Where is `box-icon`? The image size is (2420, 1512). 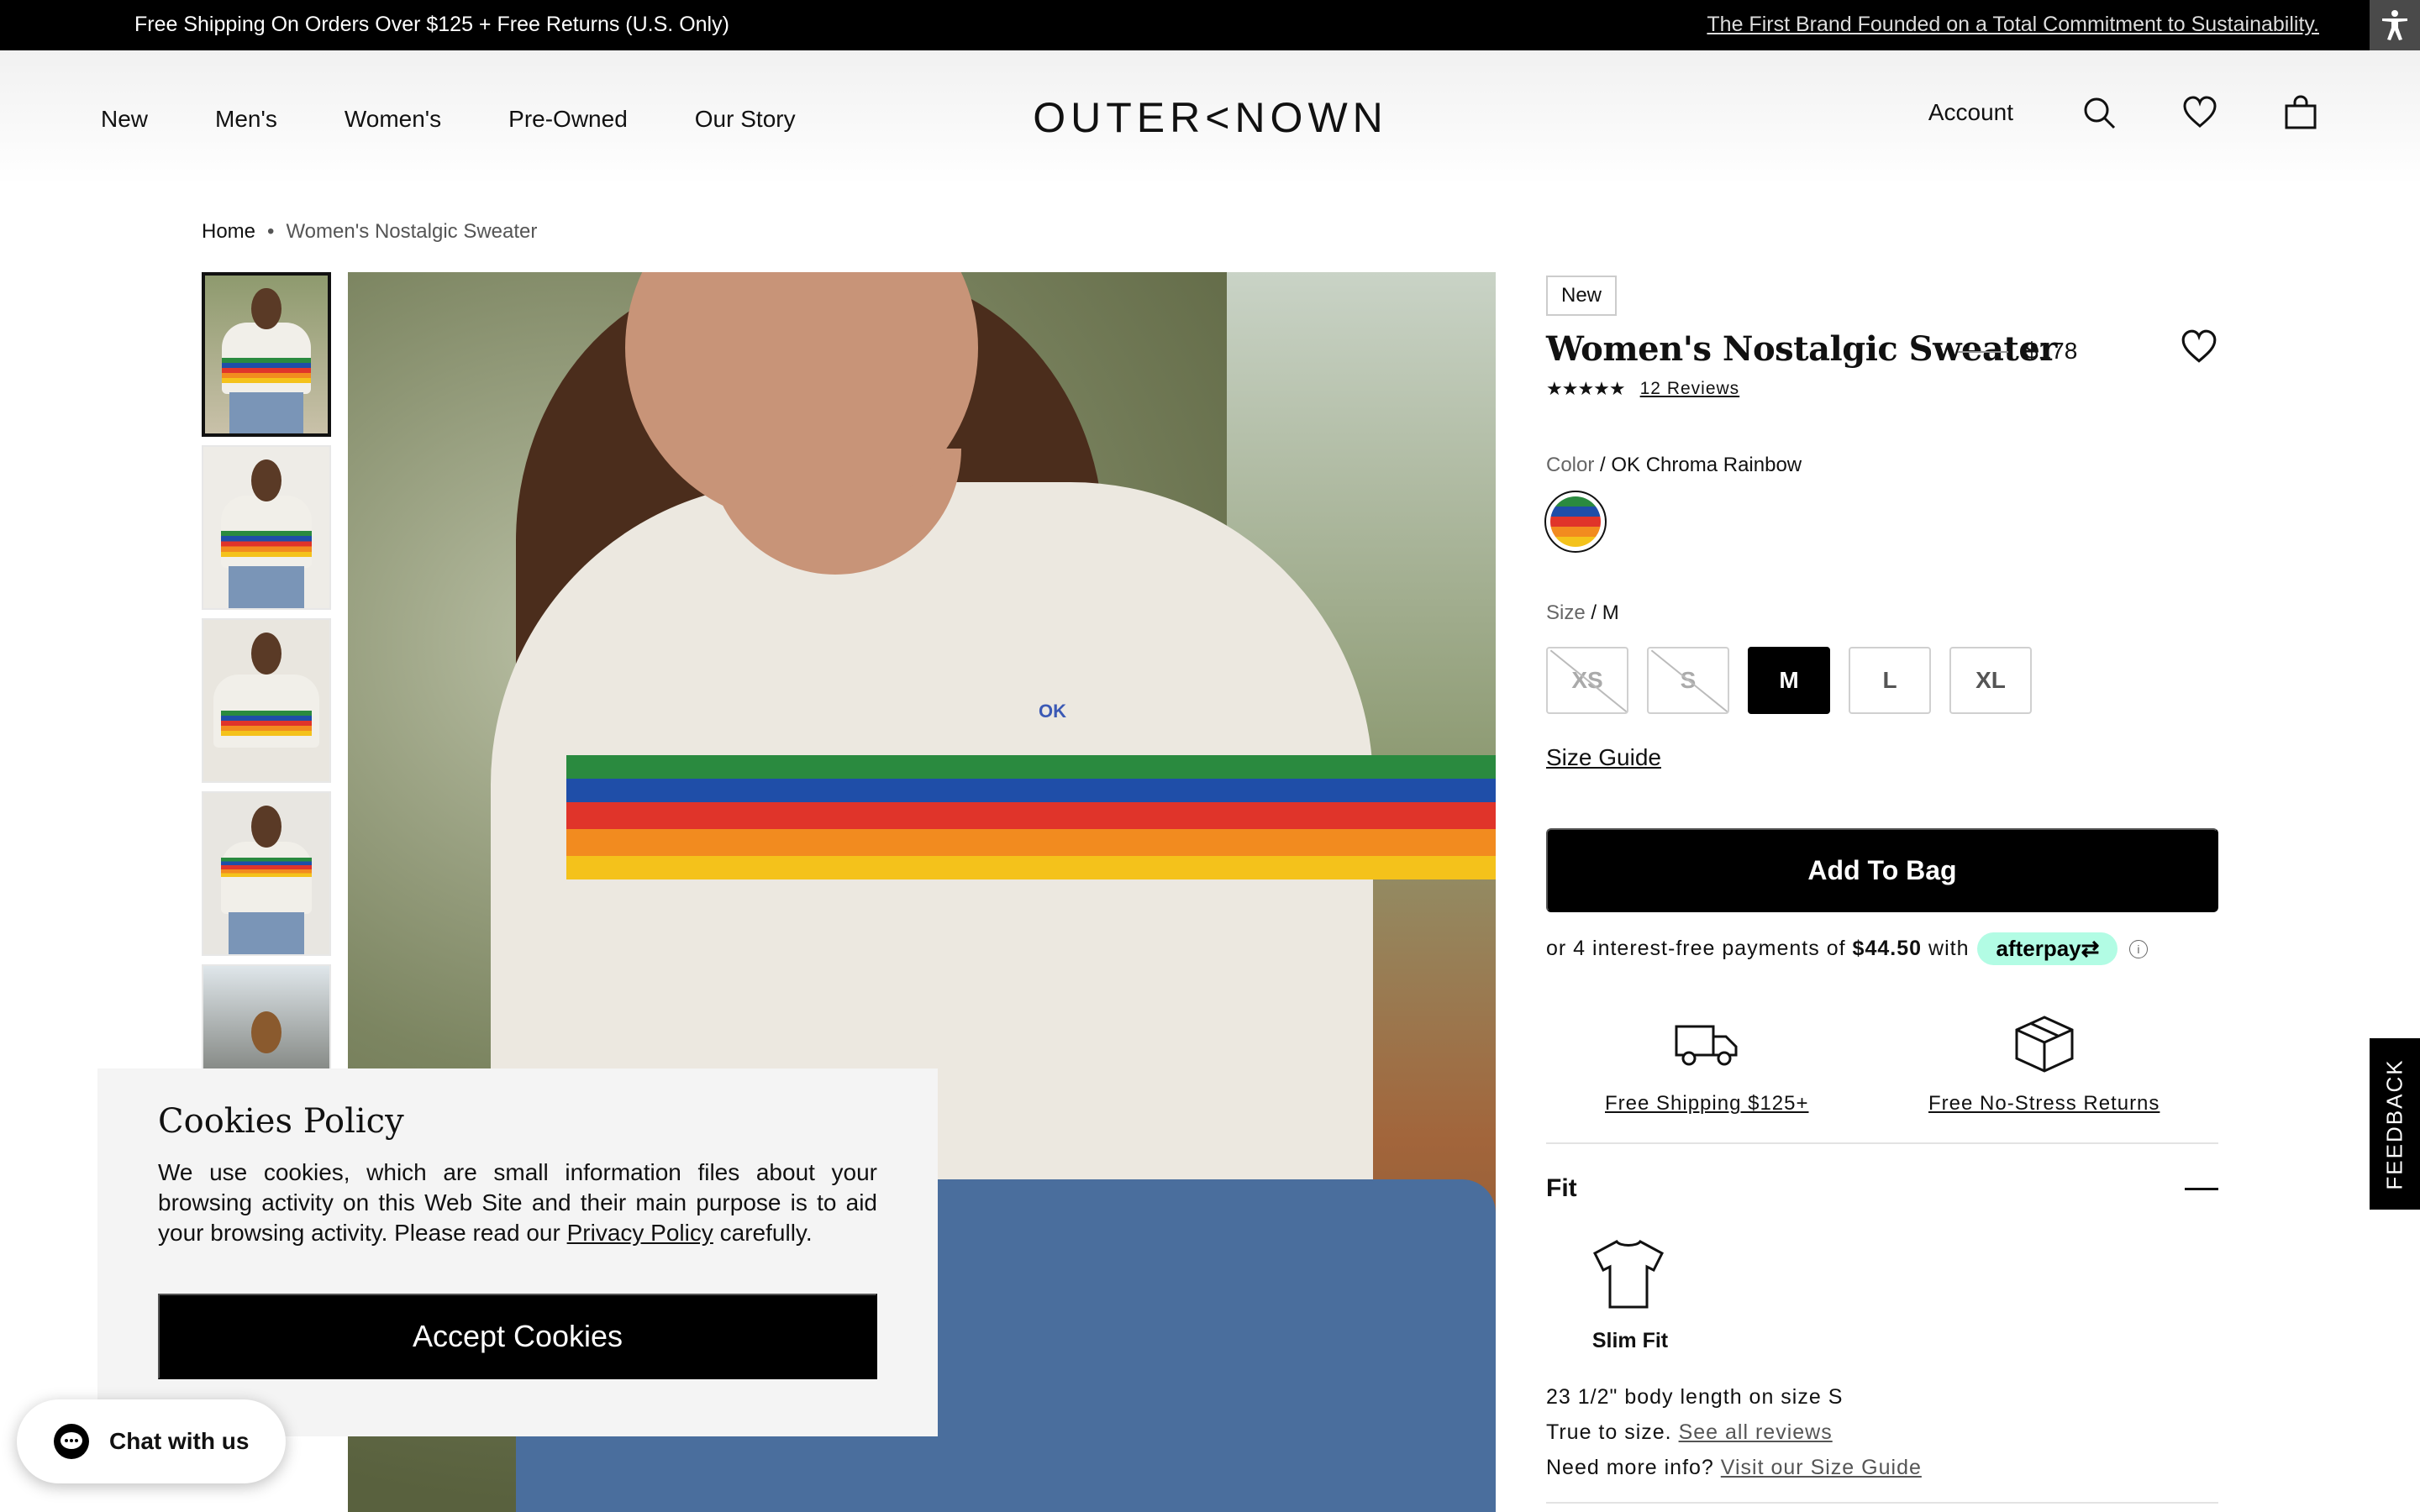
box-icon is located at coordinates (2044, 1044).